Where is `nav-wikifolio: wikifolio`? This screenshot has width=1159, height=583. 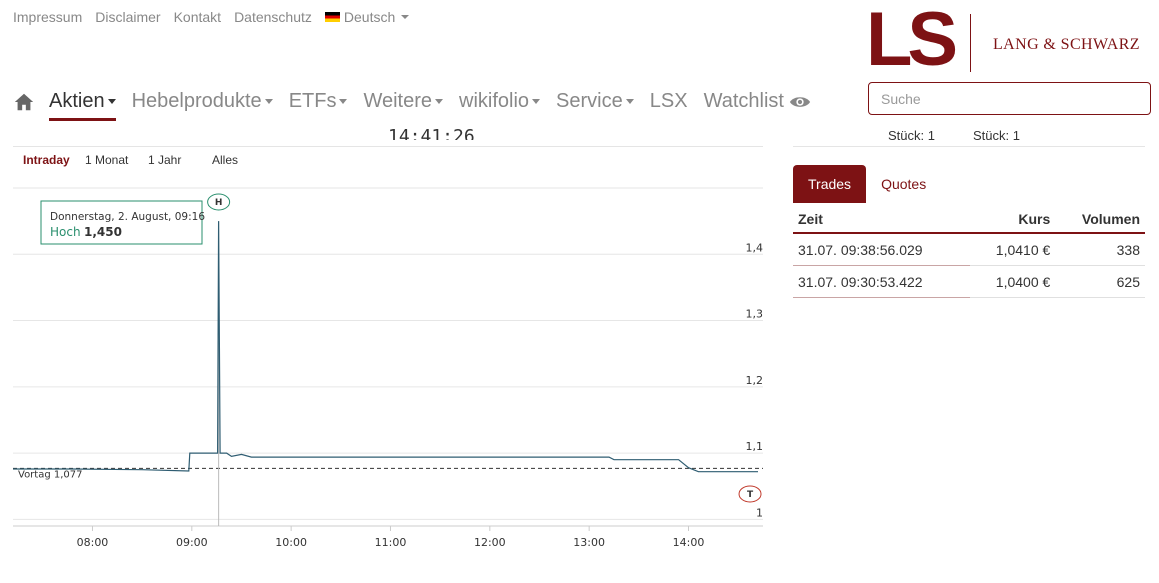
nav-wikifolio: wikifolio is located at coordinates (500, 101).